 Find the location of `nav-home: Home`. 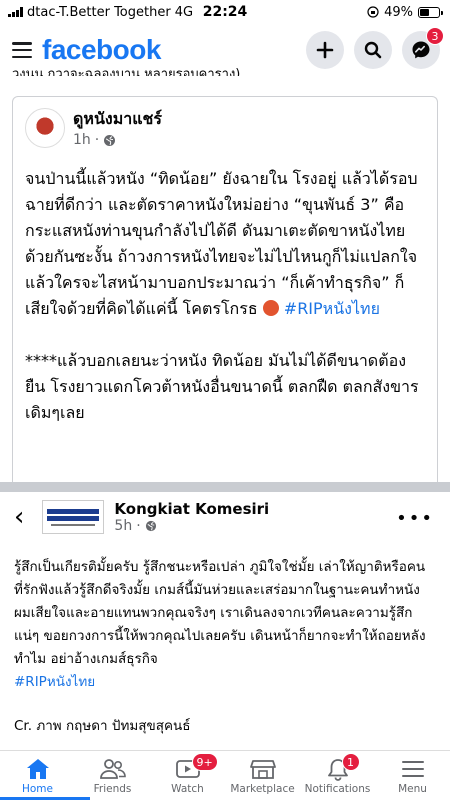

nav-home: Home is located at coordinates (37, 775).